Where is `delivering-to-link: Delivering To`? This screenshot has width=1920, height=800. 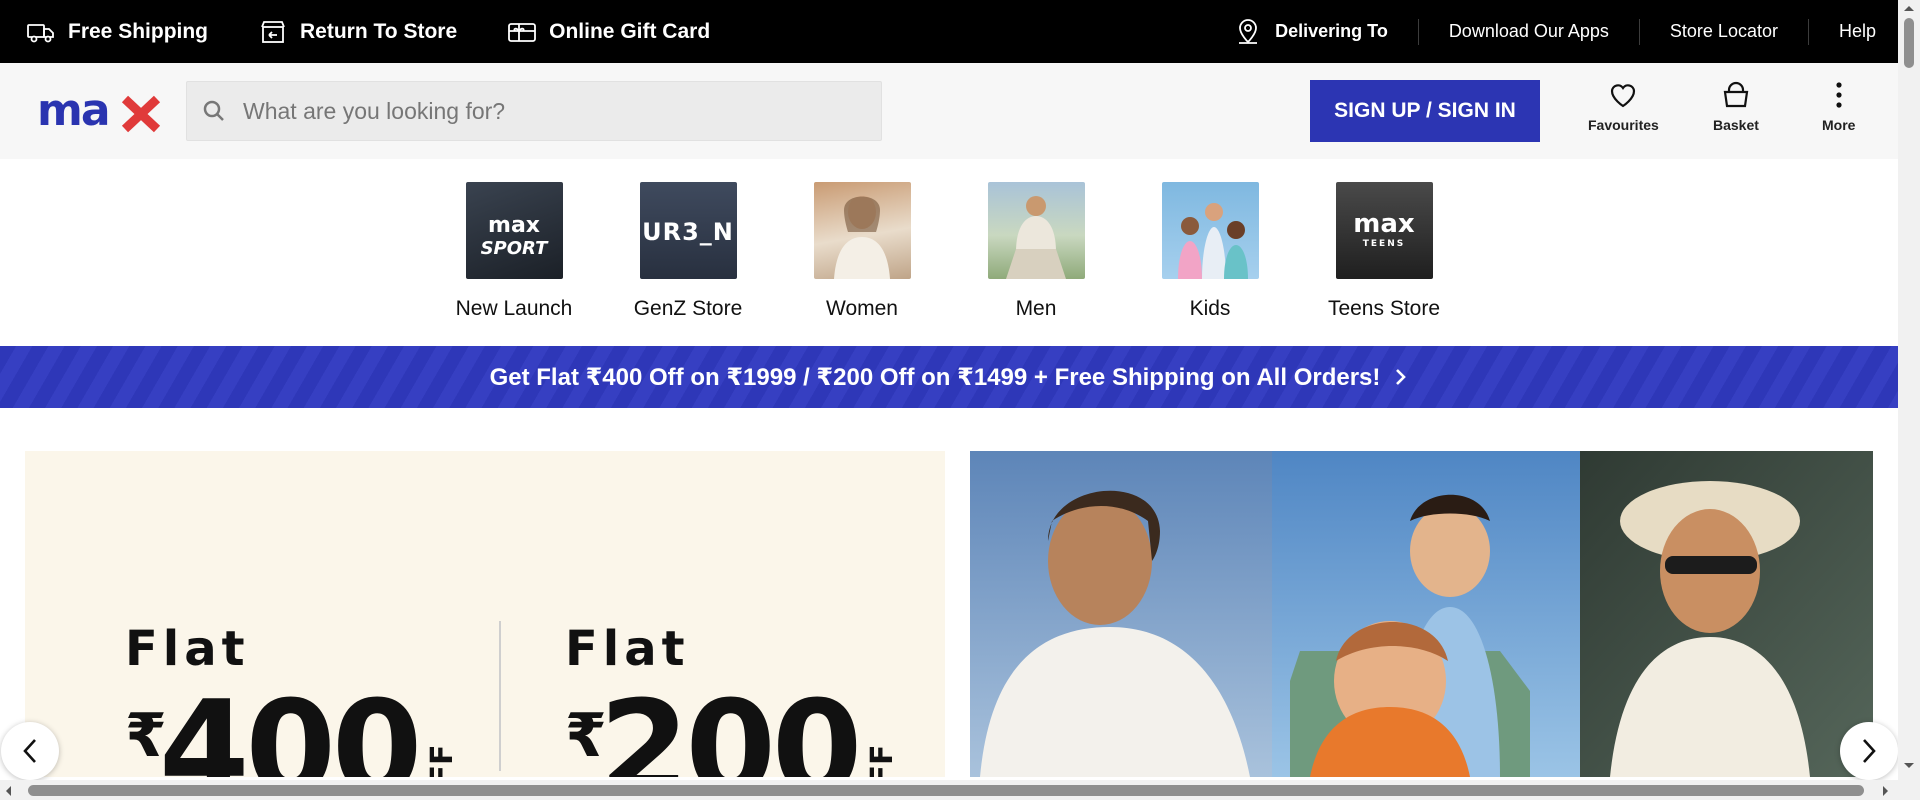
delivering-to-link: Delivering To is located at coordinates (1311, 31).